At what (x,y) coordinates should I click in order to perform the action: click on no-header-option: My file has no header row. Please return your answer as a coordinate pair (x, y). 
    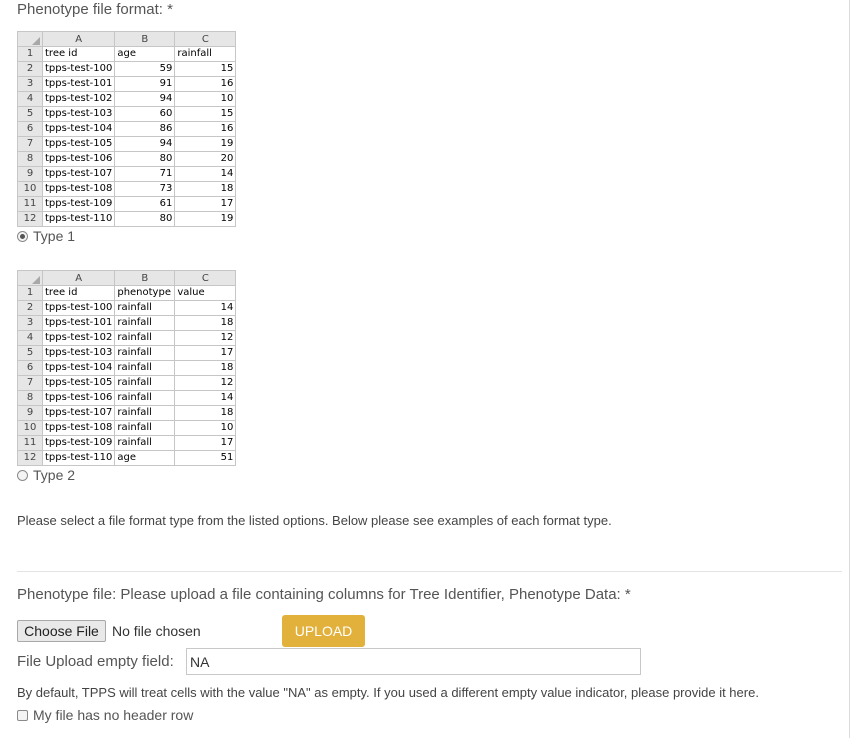
    Looking at the image, I should click on (105, 715).